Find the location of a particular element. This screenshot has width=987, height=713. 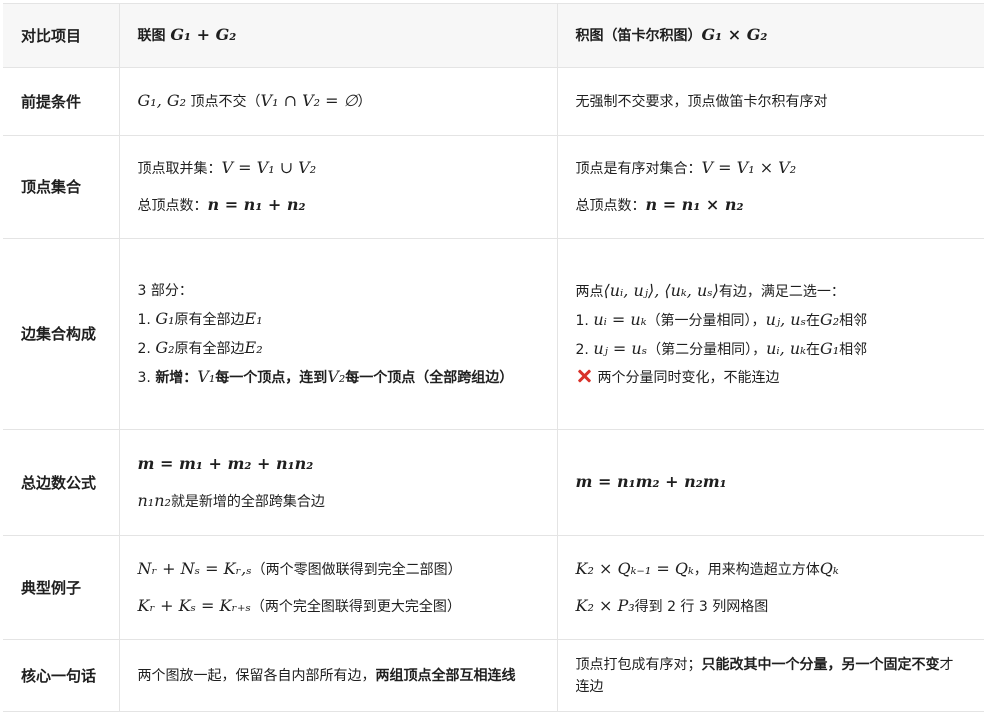

text: （两个完全图联得到更大完全图） is located at coordinates (355, 606).